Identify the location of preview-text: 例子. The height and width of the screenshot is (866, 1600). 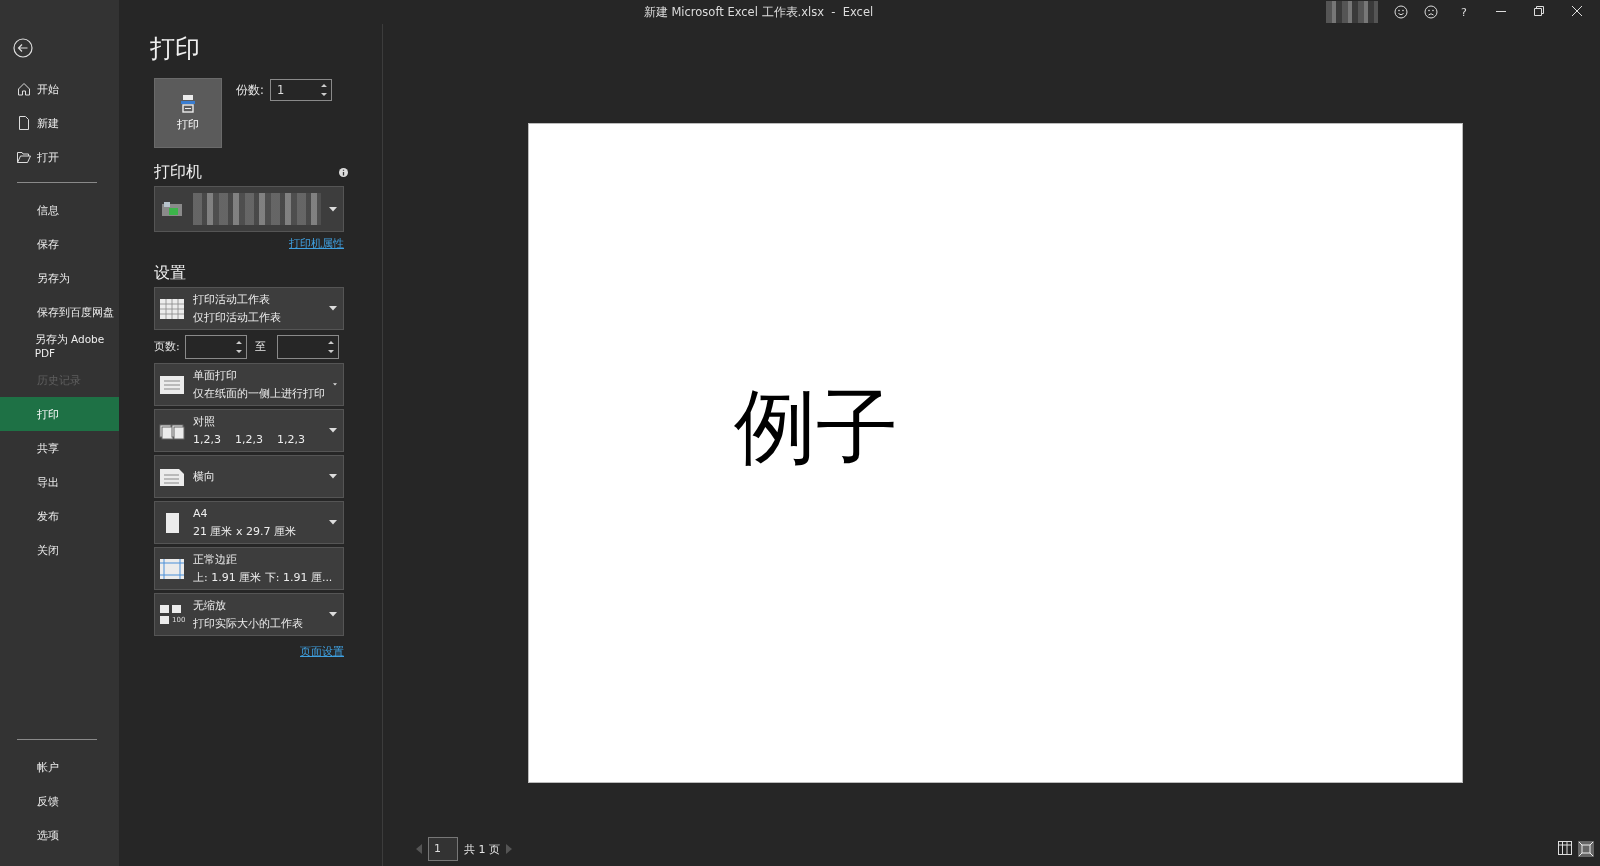
(815, 427).